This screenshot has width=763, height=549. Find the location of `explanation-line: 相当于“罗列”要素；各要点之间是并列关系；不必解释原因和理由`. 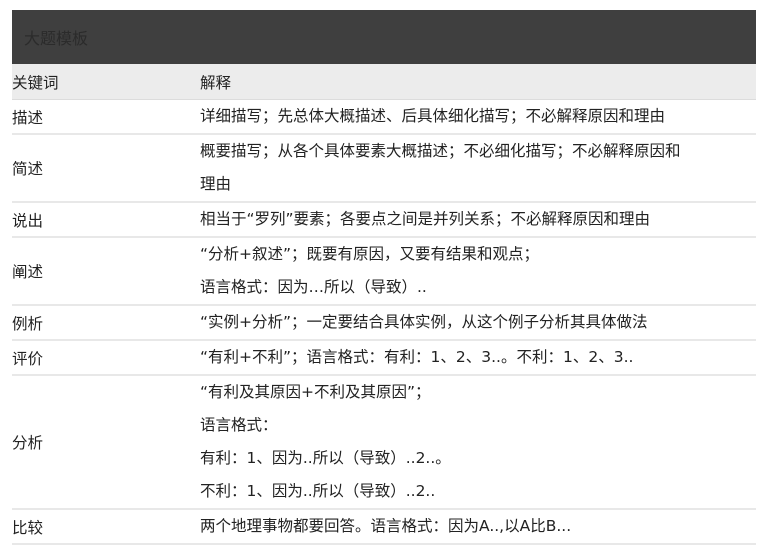

explanation-line: 相当于“罗列”要素；各要点之间是并列关系；不必解释原因和理由 is located at coordinates (425, 219).